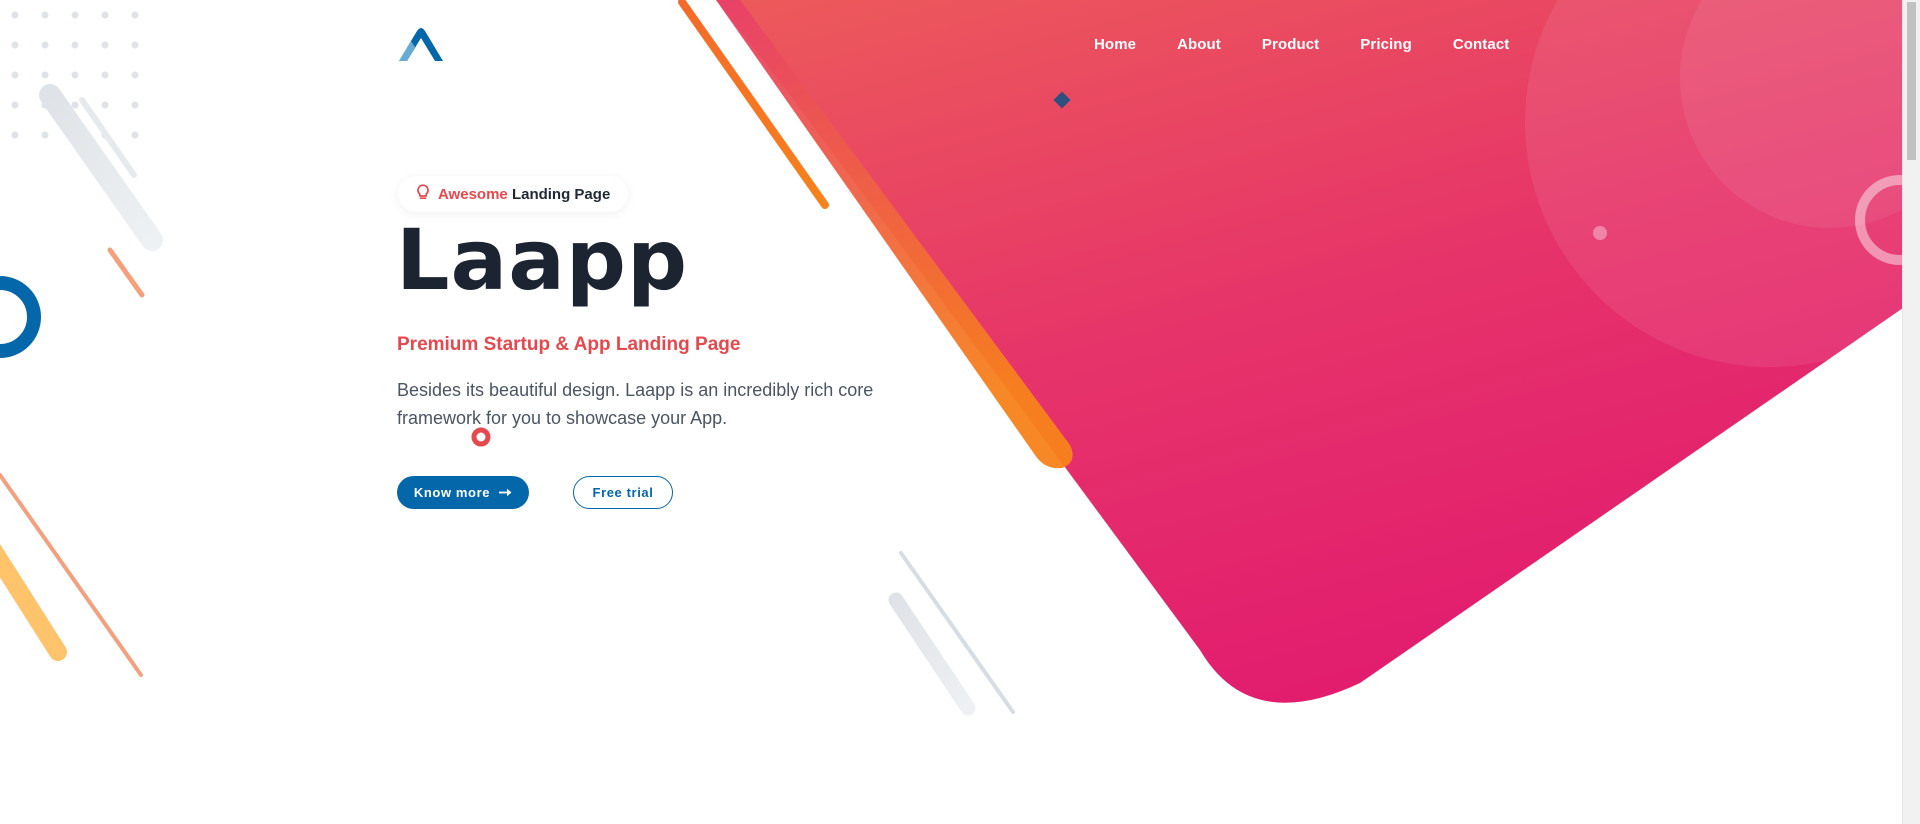  Describe the element at coordinates (33, 602) in the screenshot. I see `yellow-stripe-bottom-left` at that location.